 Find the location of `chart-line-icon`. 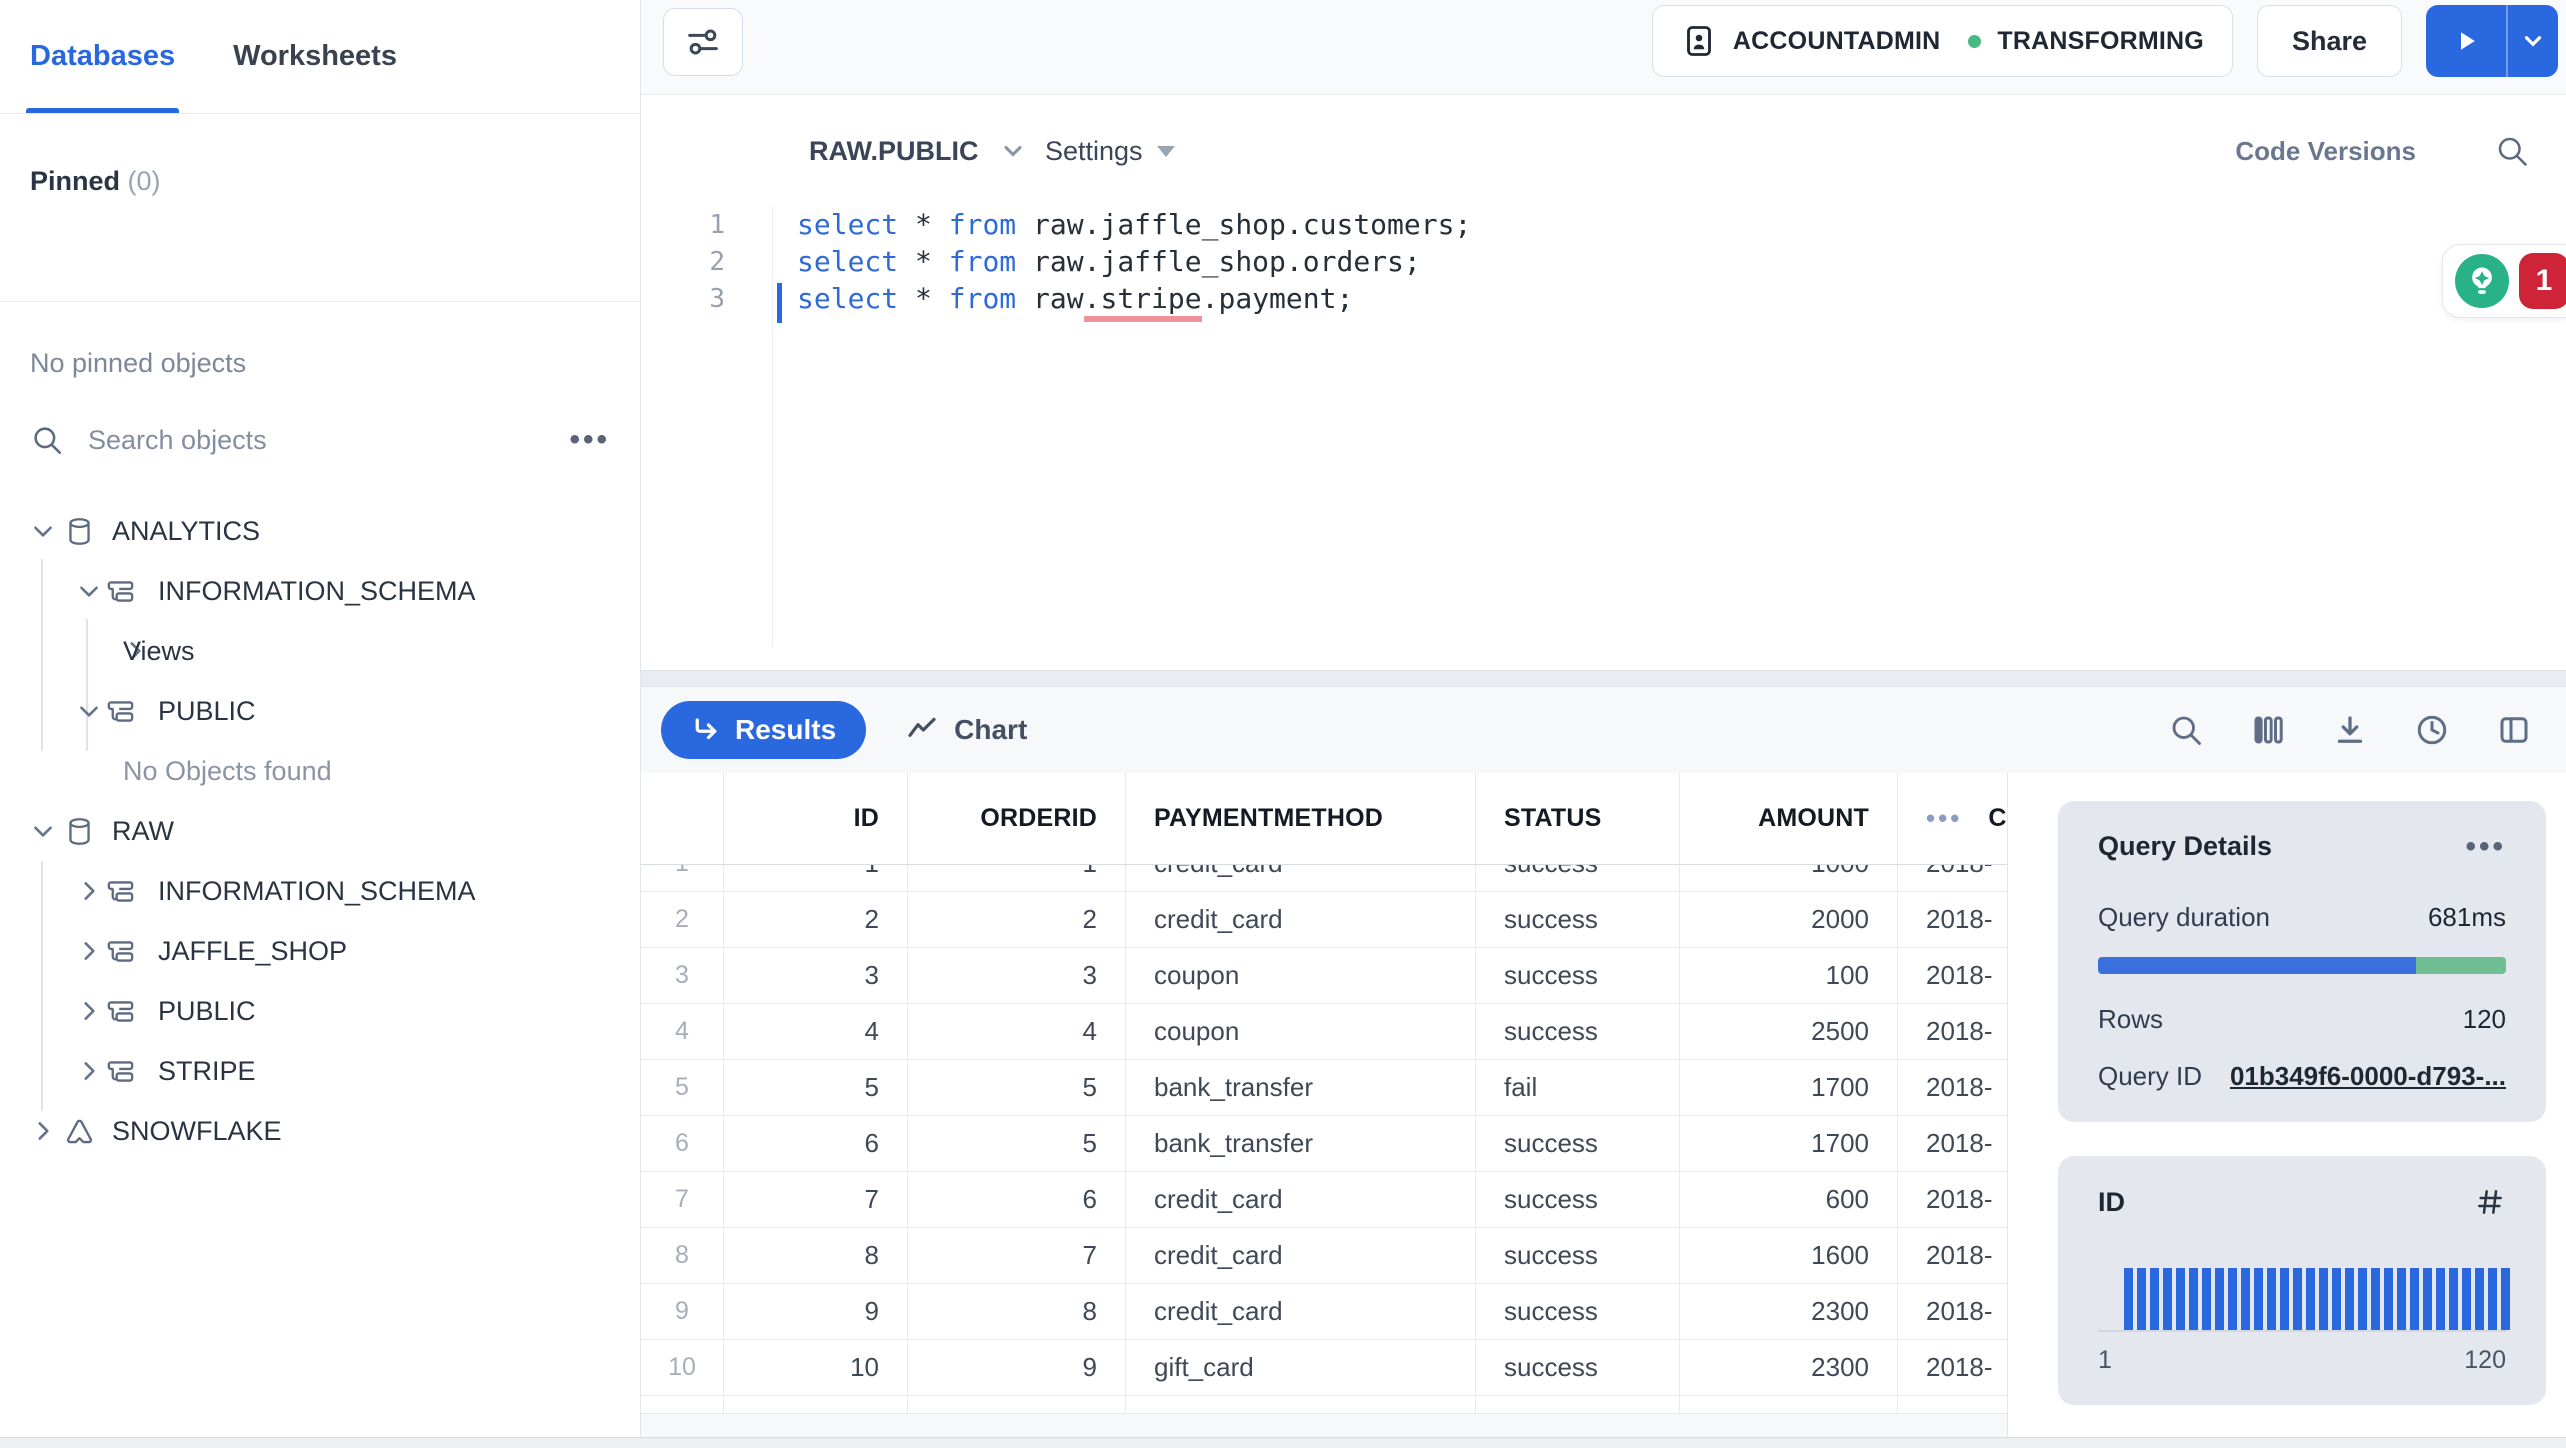

chart-line-icon is located at coordinates (922, 727).